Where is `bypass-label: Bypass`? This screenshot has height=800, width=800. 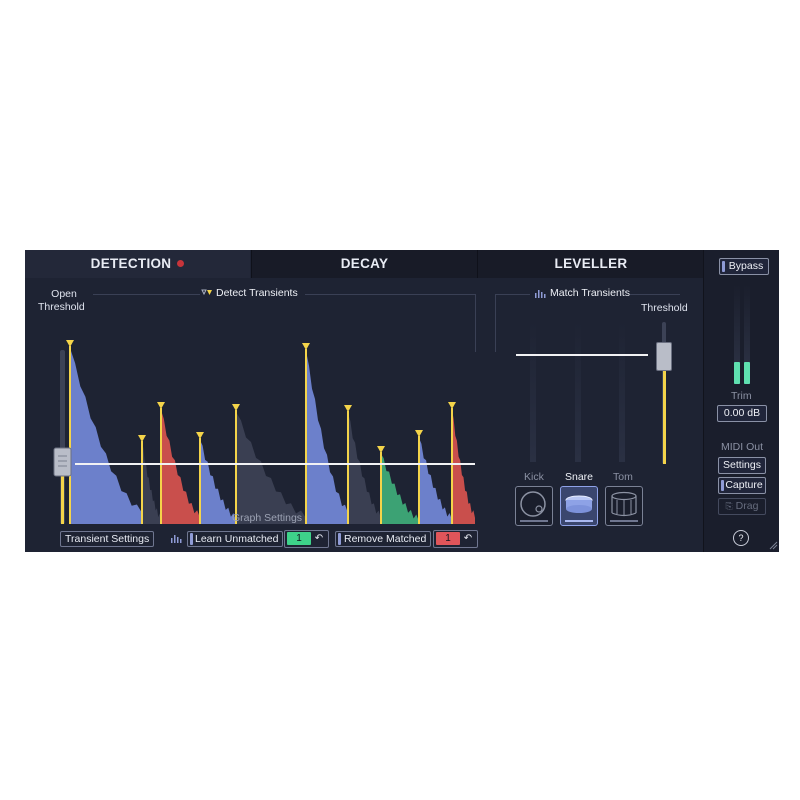 bypass-label: Bypass is located at coordinates (746, 266).